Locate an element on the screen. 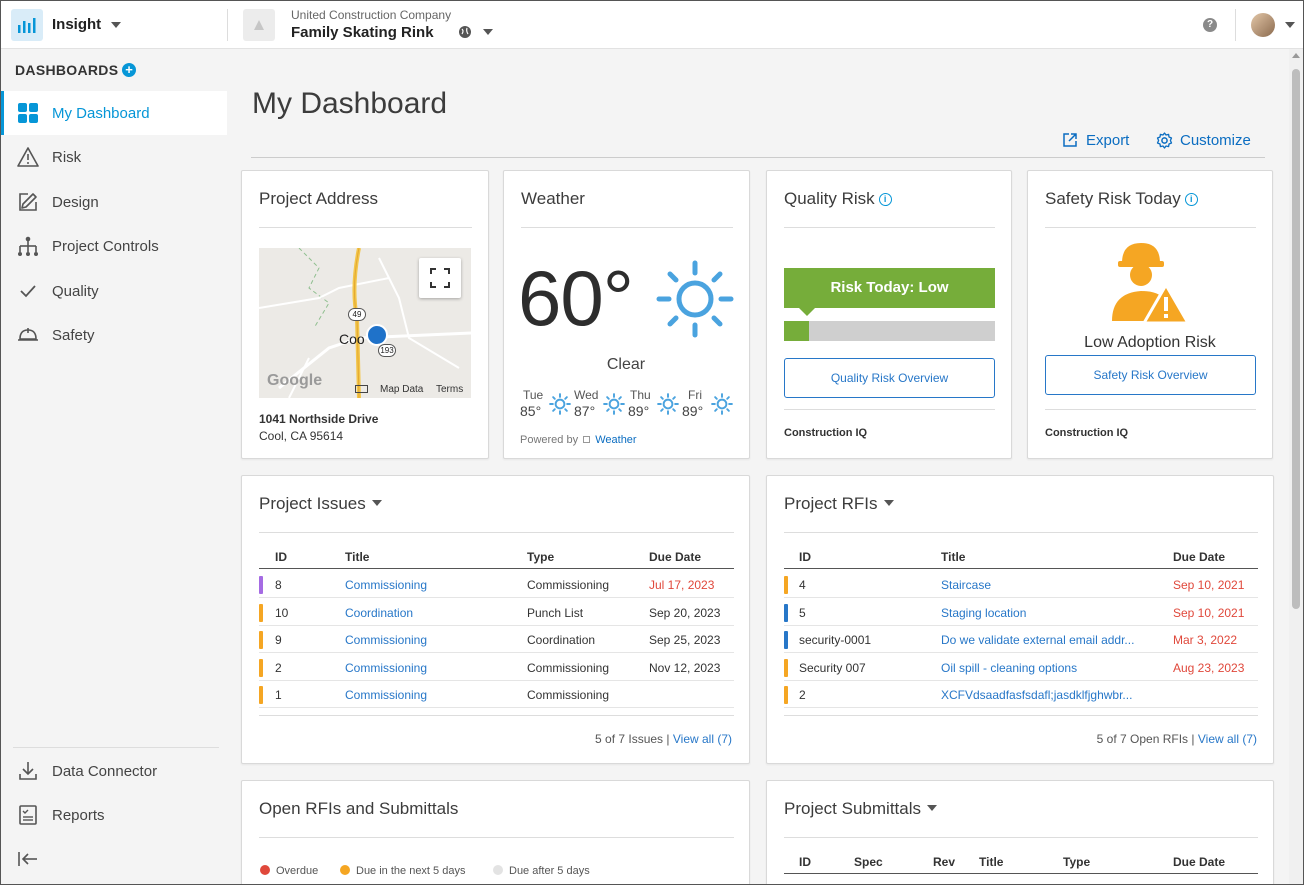 The height and width of the screenshot is (885, 1304). table-row: 9 Commissioning Coordination Sep 25, 2023 is located at coordinates (496, 639).